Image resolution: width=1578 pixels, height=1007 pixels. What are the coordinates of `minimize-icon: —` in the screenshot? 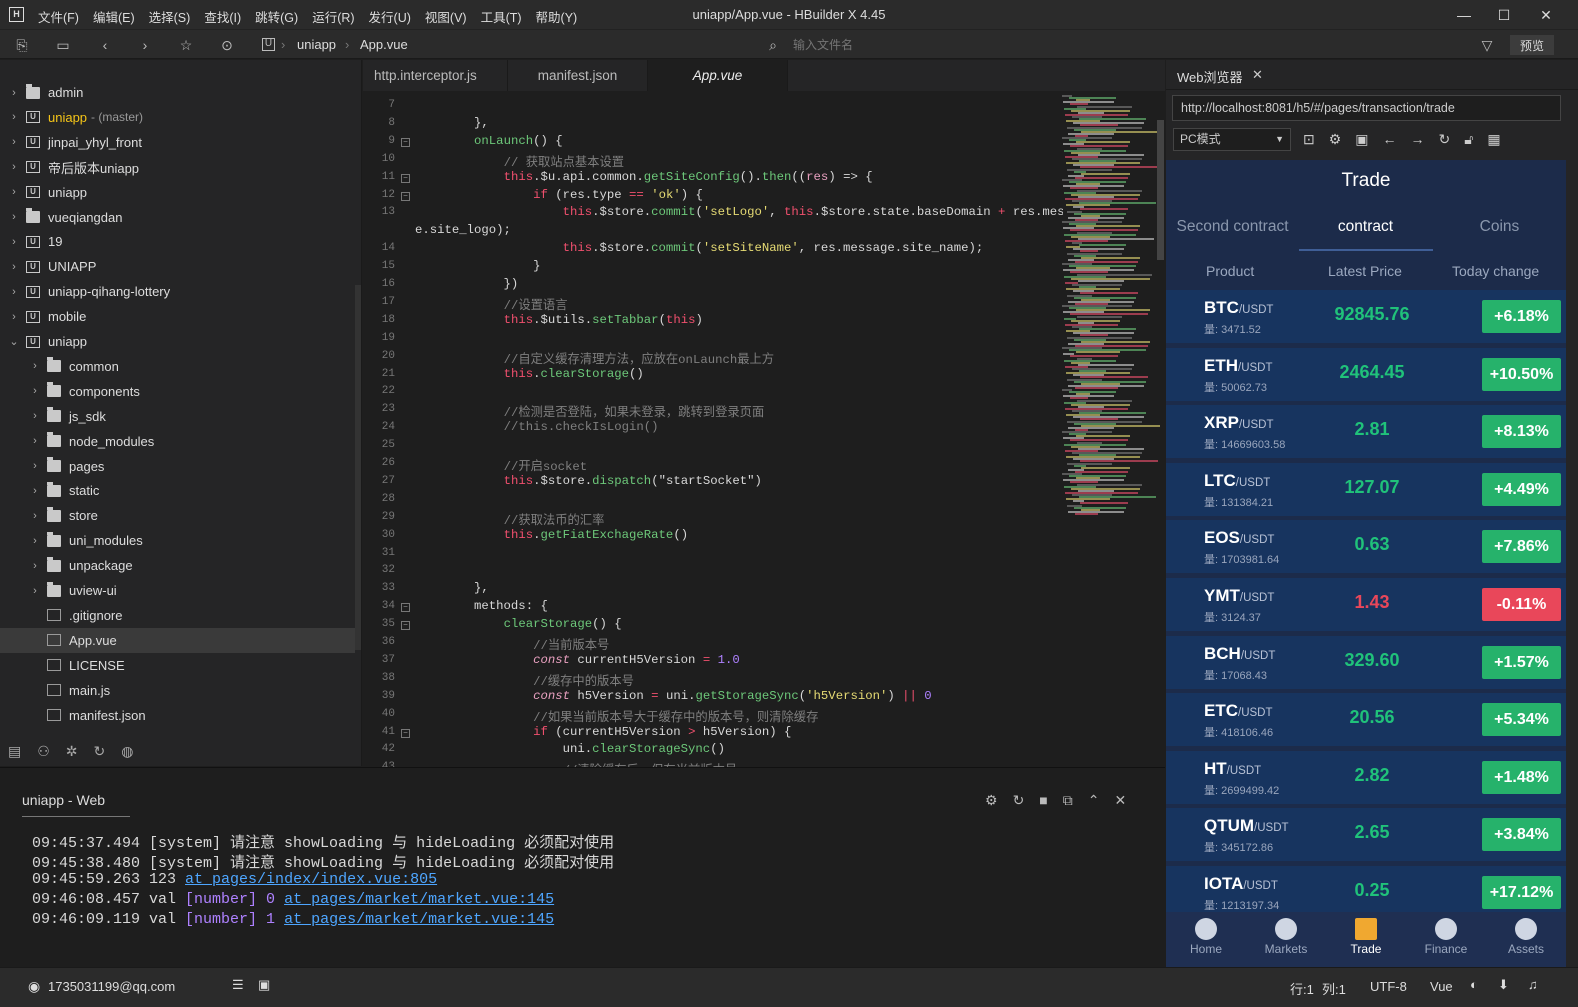 It's located at (1464, 15).